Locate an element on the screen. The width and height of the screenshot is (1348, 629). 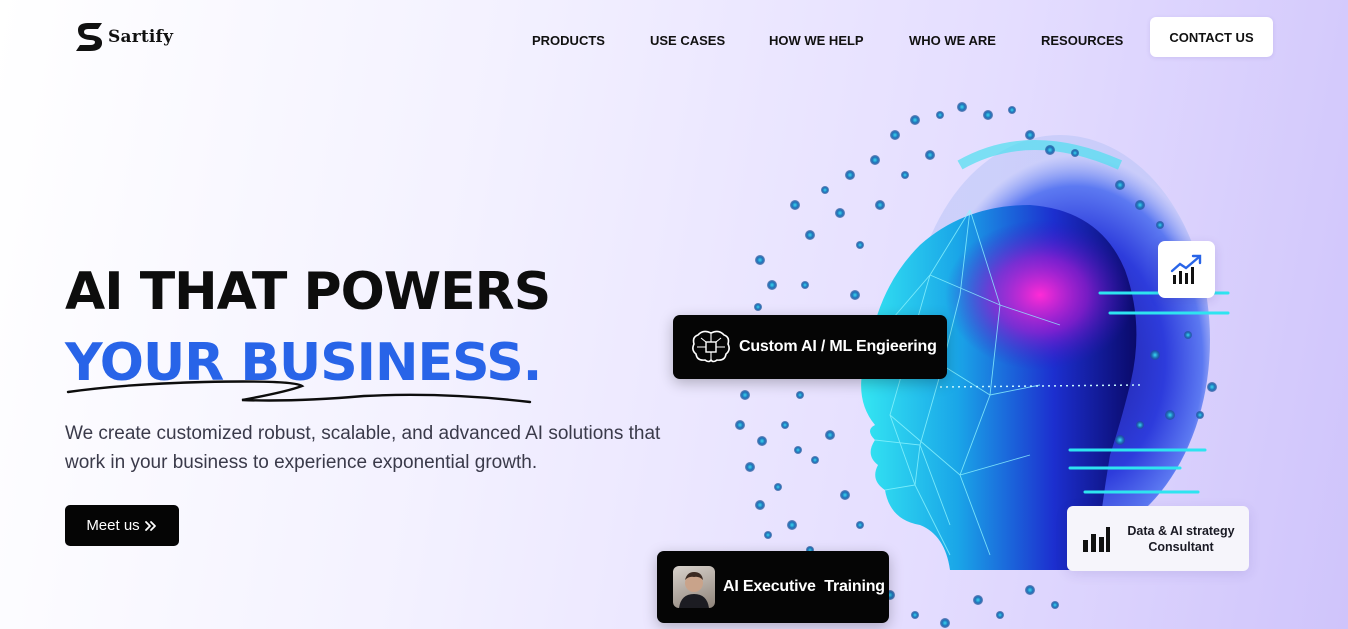
nav-use-cases: USE CASES is located at coordinates (687, 40).